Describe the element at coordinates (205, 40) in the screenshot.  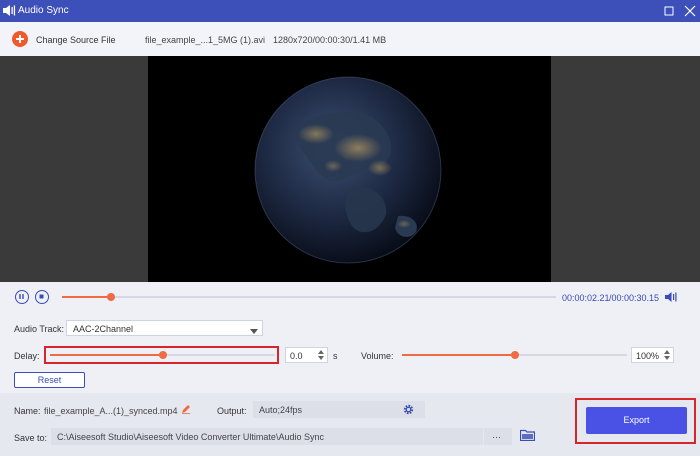
I see `source-file-name: file_example_...1_5MG (1).avi` at that location.